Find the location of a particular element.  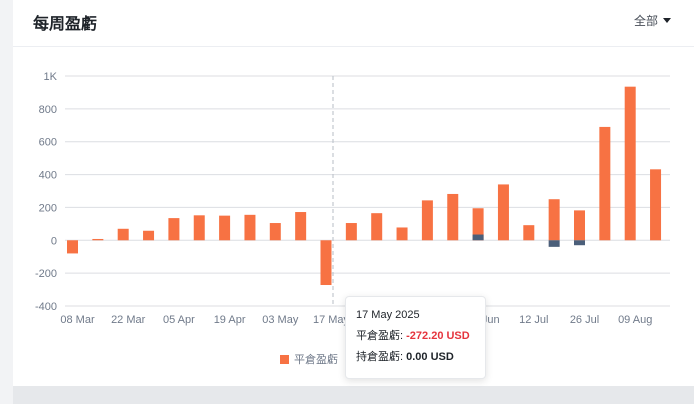

x-tick-label: 09 Aug is located at coordinates (635, 320).